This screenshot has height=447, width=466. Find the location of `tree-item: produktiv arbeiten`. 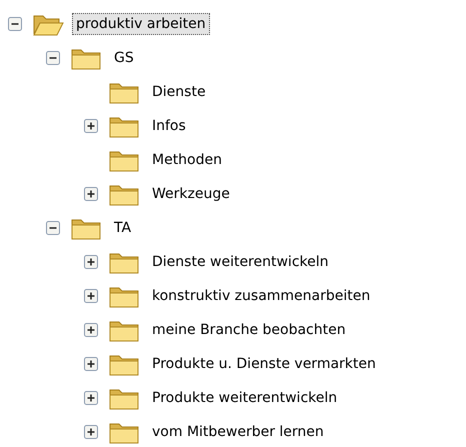

tree-item: produktiv arbeiten is located at coordinates (141, 24).